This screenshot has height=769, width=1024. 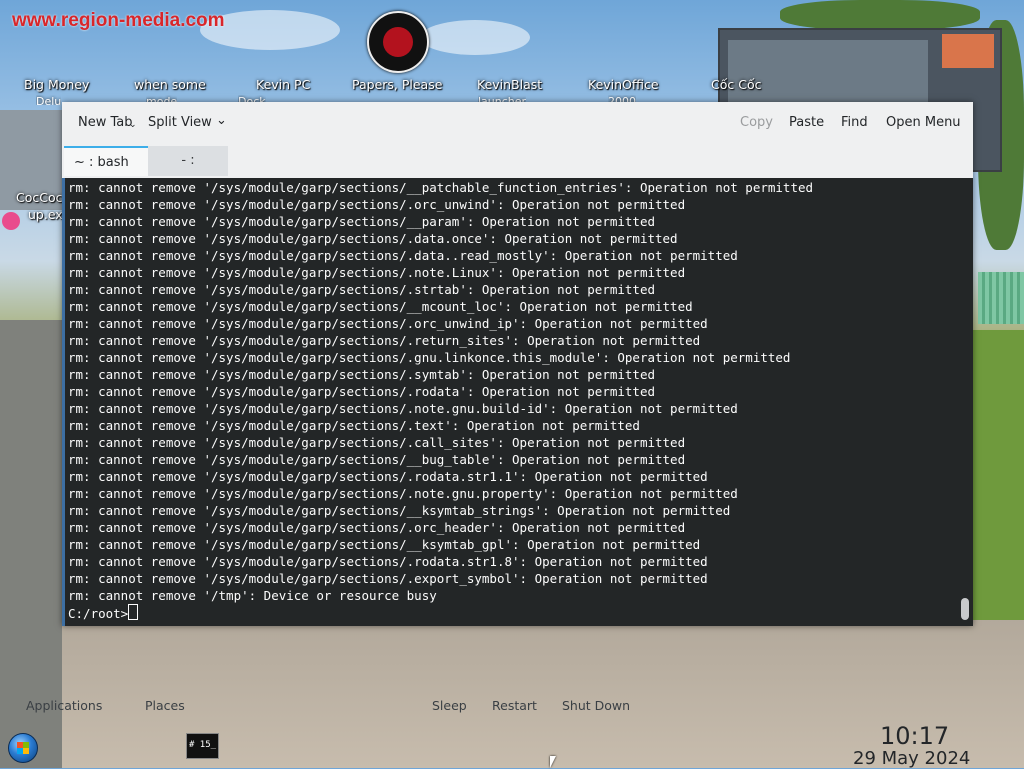 What do you see at coordinates (923, 122) in the screenshot?
I see `open-menu-button: Open Menu` at bounding box center [923, 122].